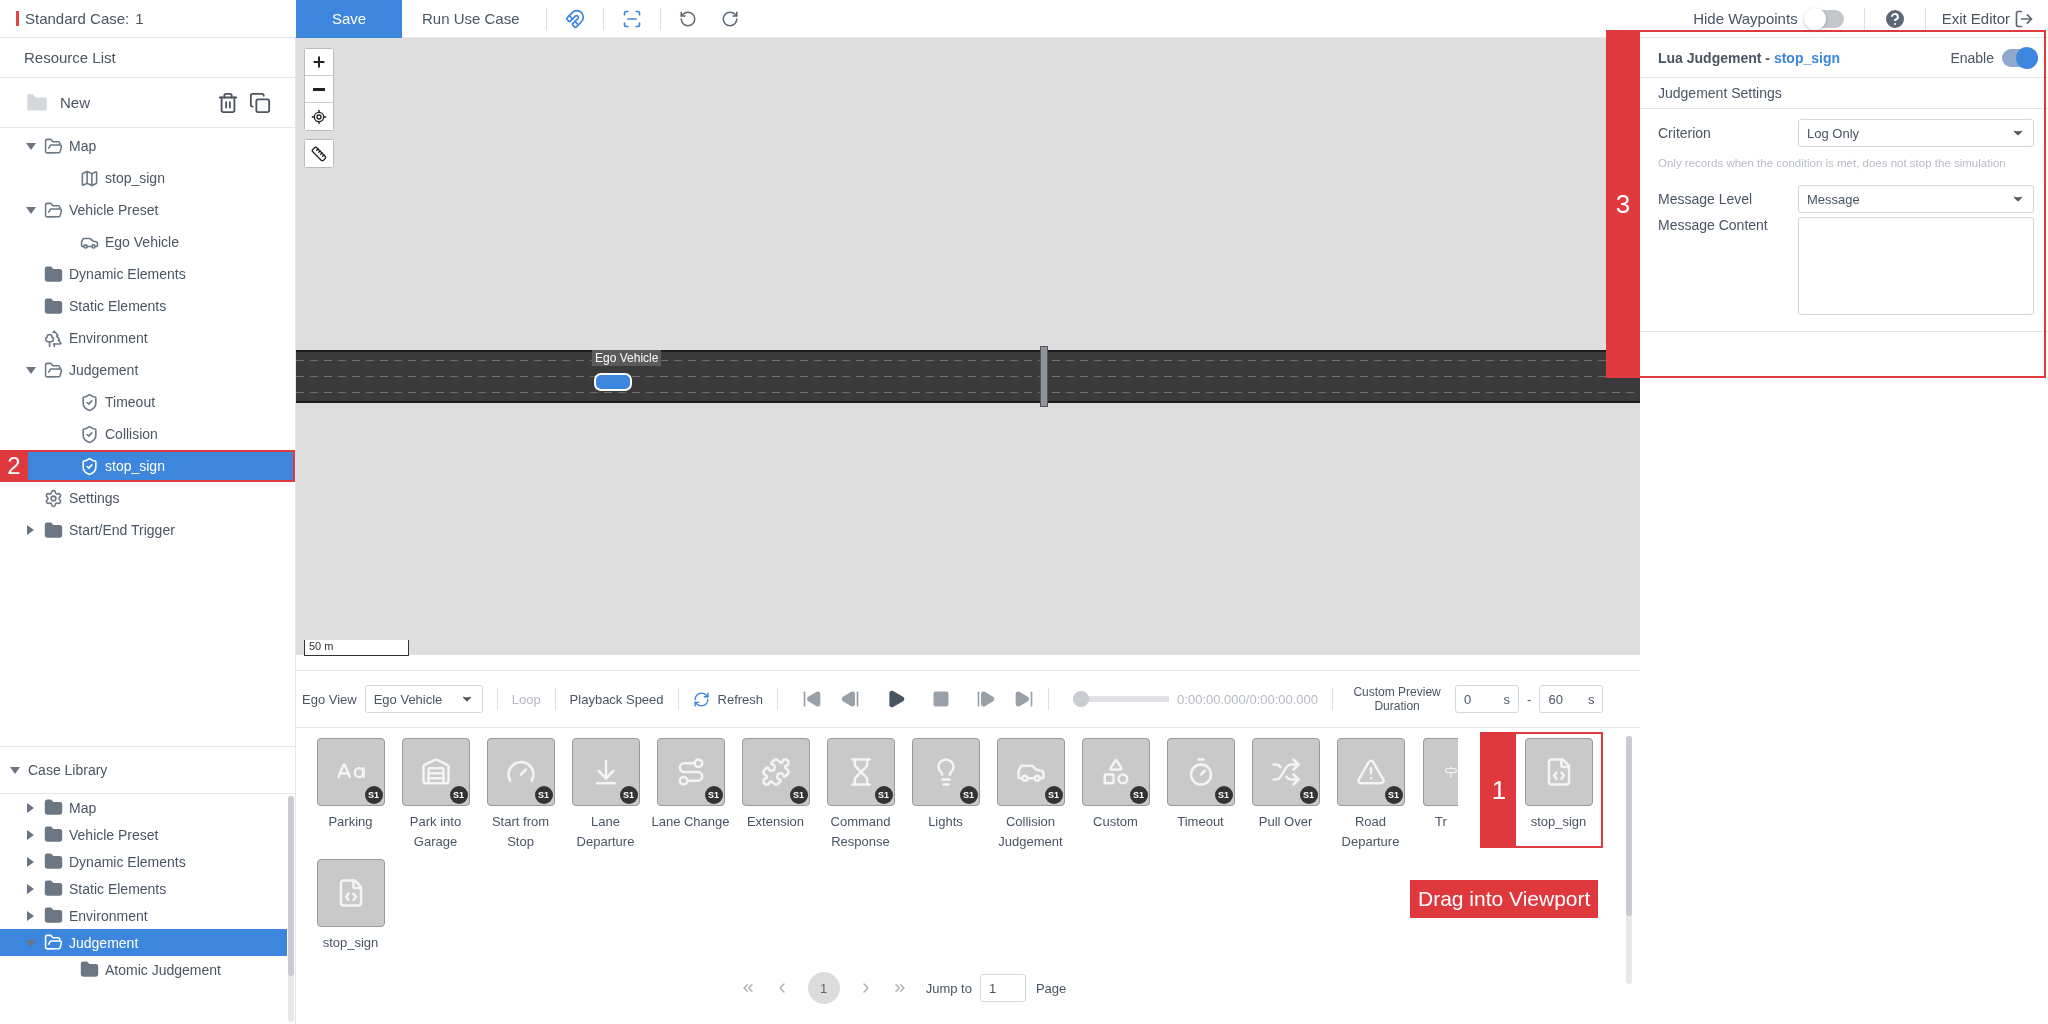 The image size is (2048, 1024). I want to click on tree-item: Collision, so click(147, 434).